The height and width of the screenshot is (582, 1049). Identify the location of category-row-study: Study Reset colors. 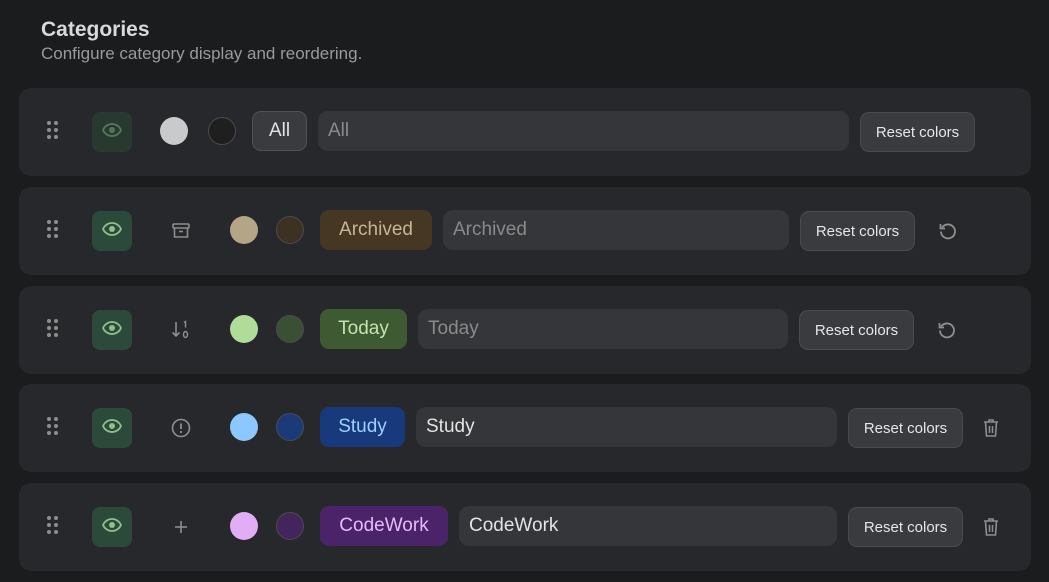
(525, 428).